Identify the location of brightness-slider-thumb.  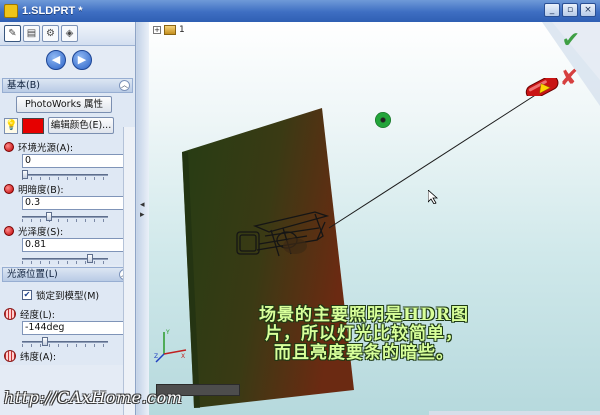
(49, 216).